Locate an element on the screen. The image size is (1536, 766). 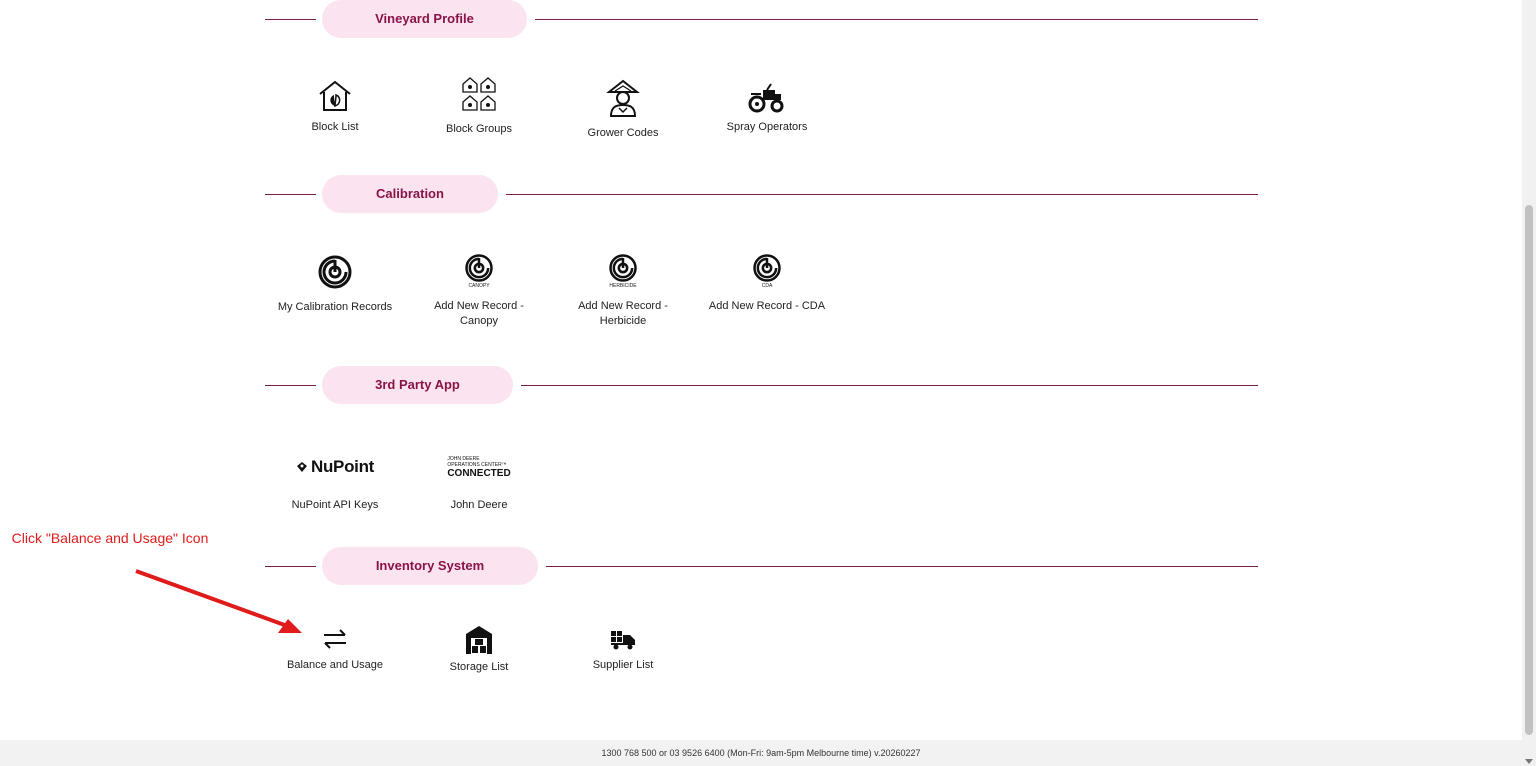
spray-operators-label: Spray Operators is located at coordinates (767, 127).